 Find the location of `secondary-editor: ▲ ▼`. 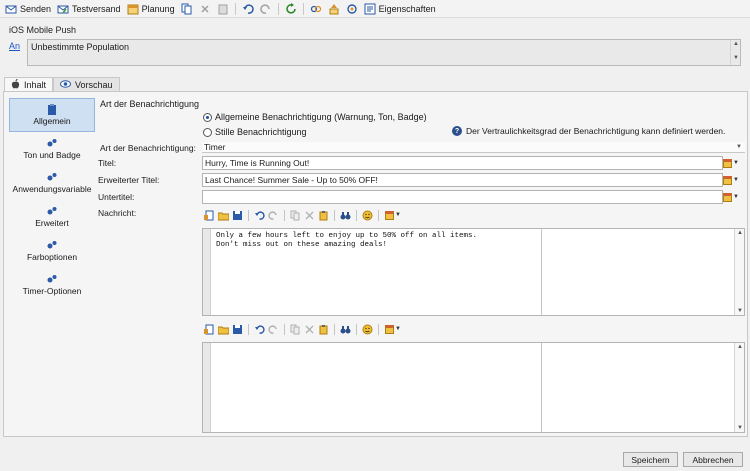

secondary-editor: ▲ ▼ is located at coordinates (473, 387).